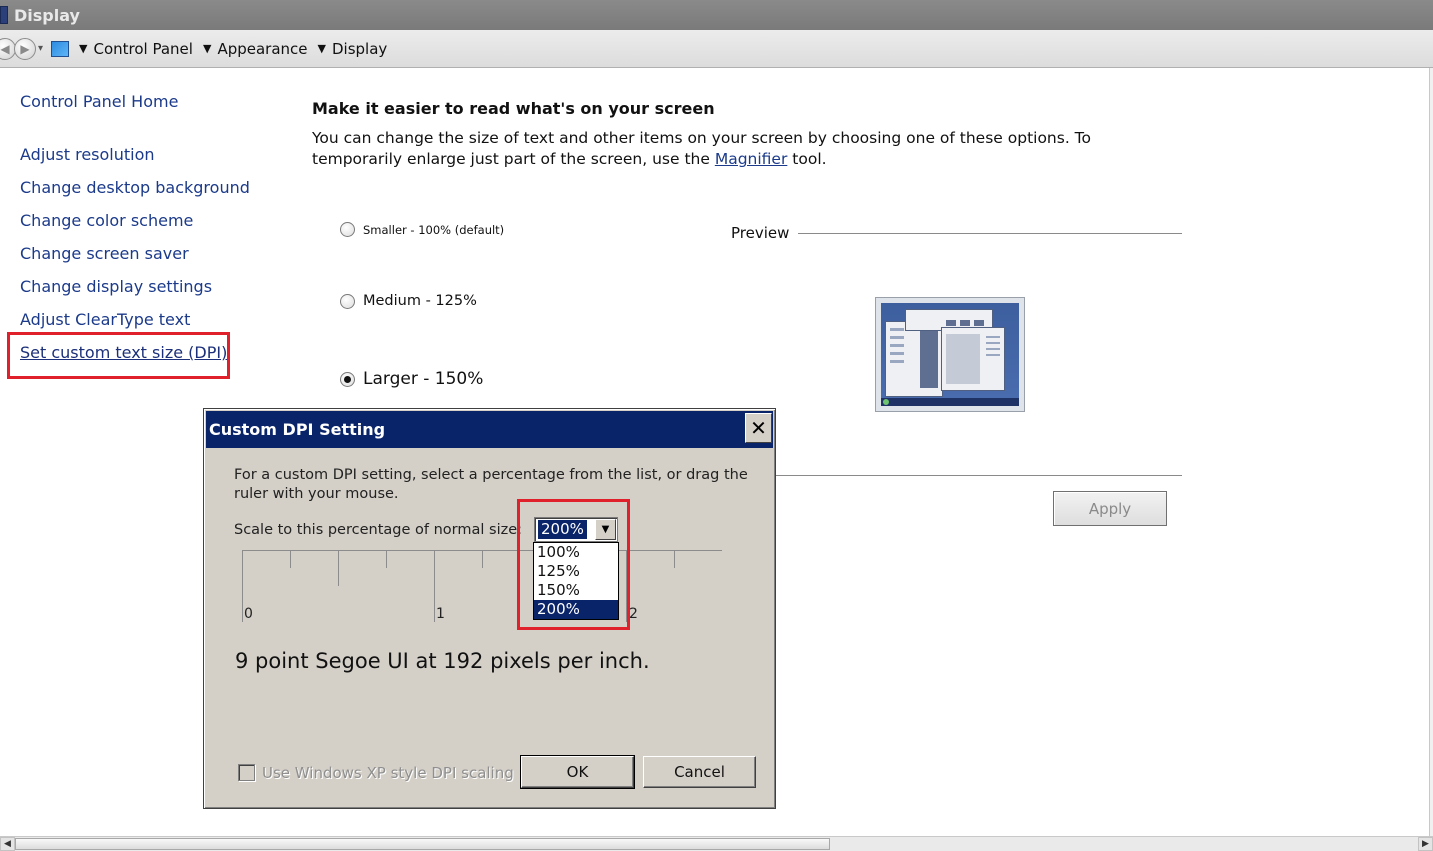  Describe the element at coordinates (751, 159) in the screenshot. I see `magnifier-link: Magnifier` at that location.